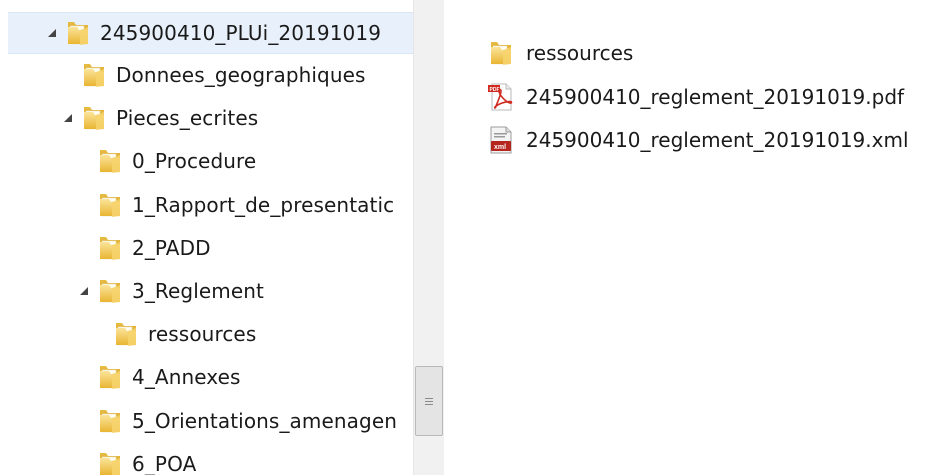  I want to click on file-item-ressources-folder: ressources, so click(559, 53).